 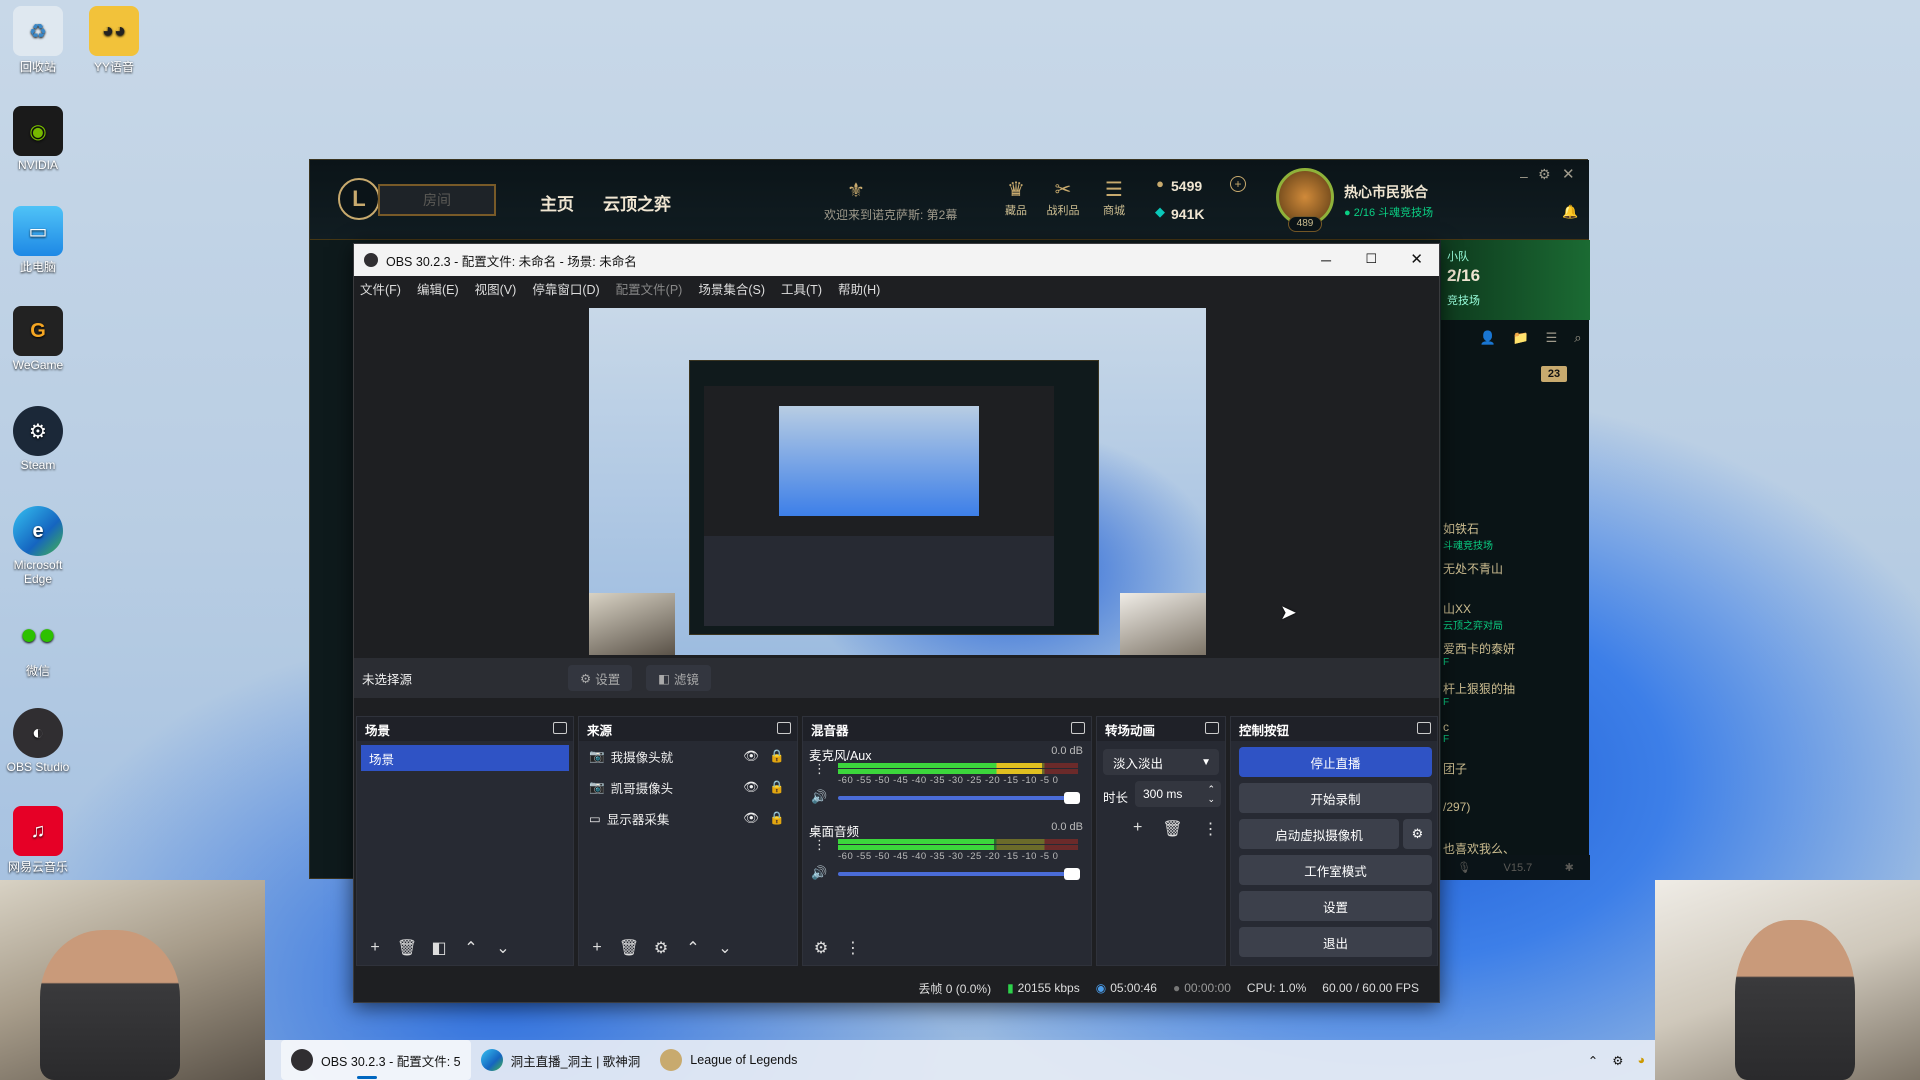 What do you see at coordinates (1521, 338) in the screenshot?
I see `folder-icon: 📁` at bounding box center [1521, 338].